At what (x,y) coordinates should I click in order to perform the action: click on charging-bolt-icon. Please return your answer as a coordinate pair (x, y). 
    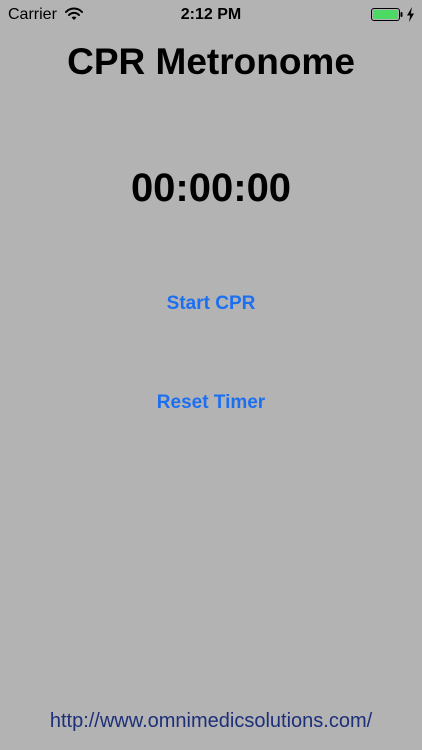
    Looking at the image, I should click on (410, 14).